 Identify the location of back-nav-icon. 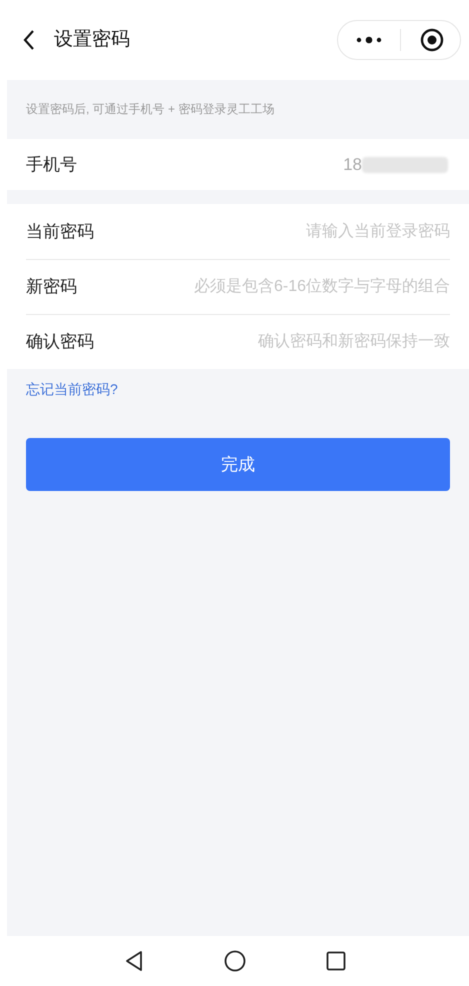
(134, 961).